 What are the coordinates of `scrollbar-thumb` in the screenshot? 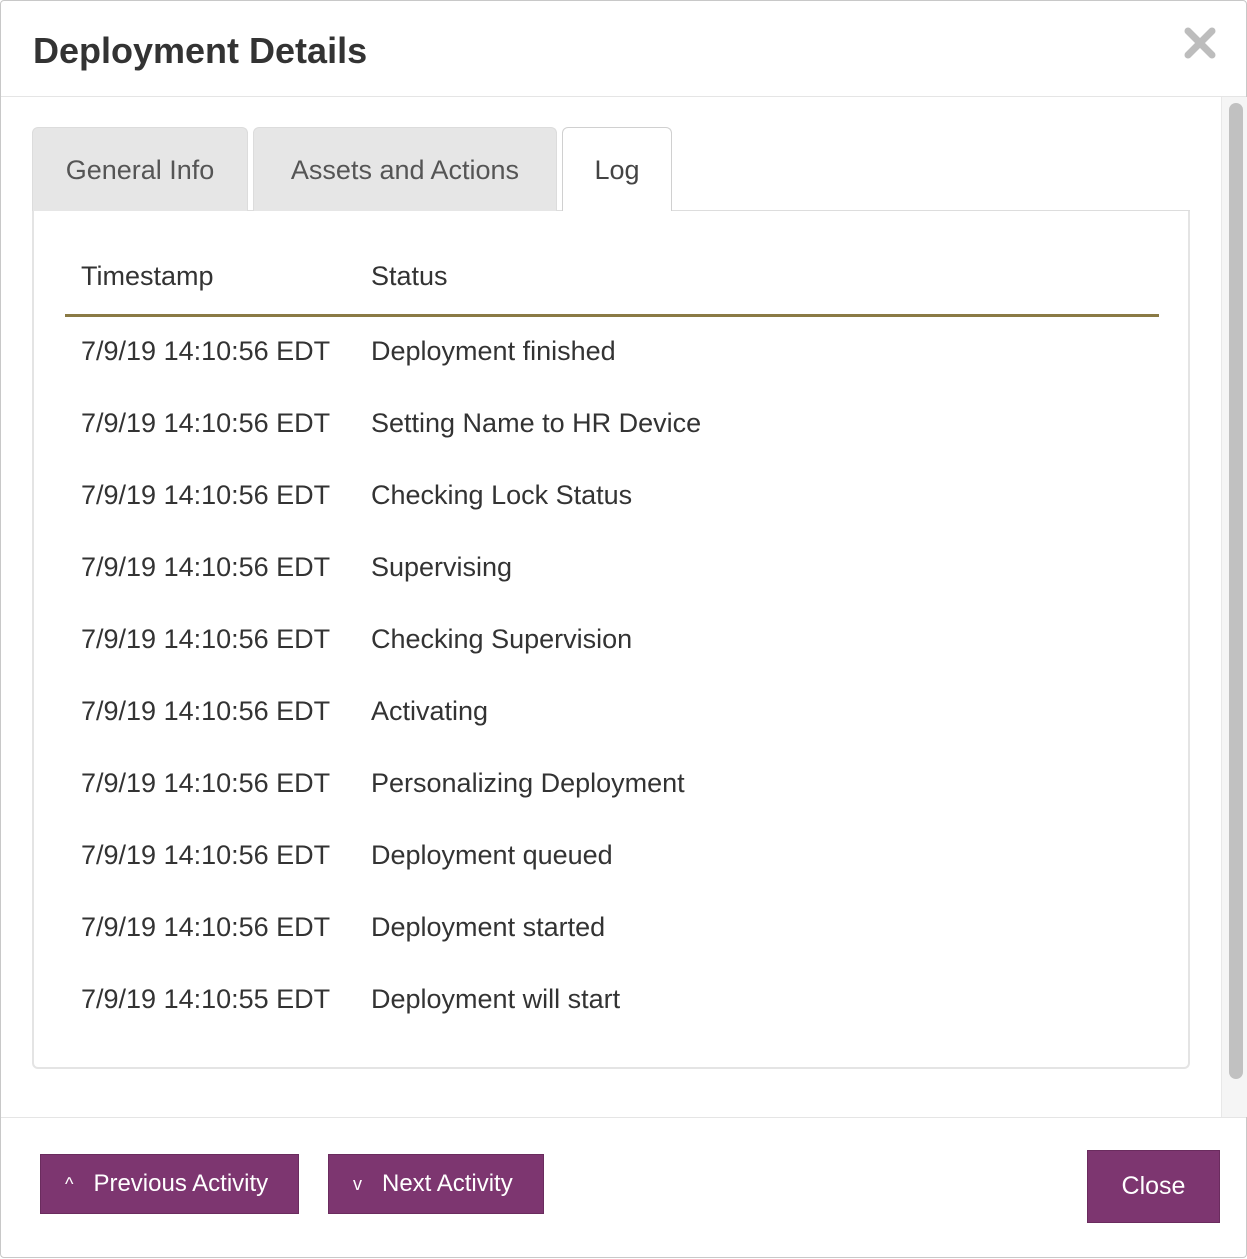 It's located at (1236, 591).